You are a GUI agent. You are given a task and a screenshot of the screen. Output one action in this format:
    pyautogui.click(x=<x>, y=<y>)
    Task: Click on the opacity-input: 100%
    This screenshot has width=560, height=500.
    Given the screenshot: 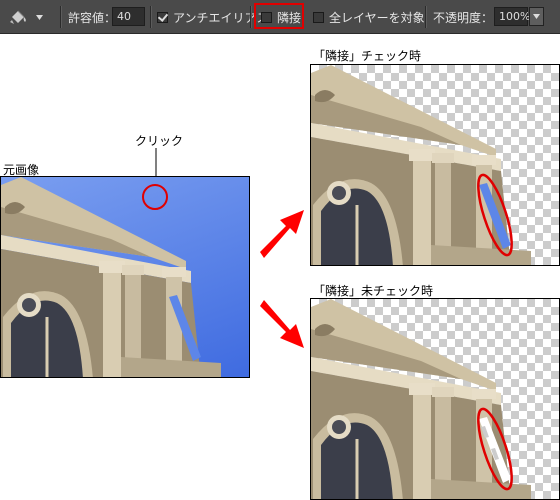 What is the action you would take?
    pyautogui.click(x=512, y=16)
    